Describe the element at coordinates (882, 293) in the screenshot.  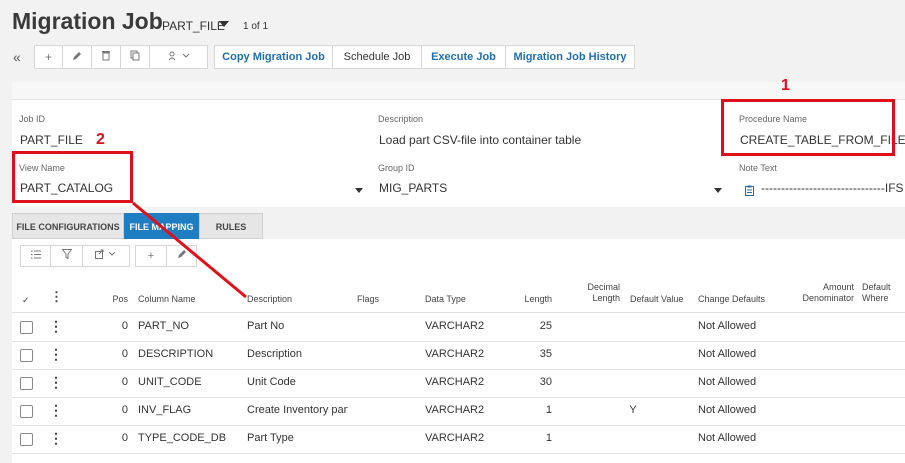
I see `col-default-where: Default Where` at that location.